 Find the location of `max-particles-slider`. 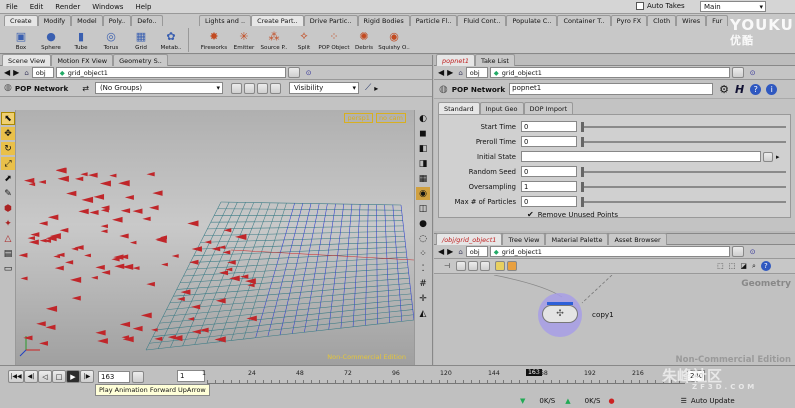

max-particles-slider is located at coordinates (683, 201).